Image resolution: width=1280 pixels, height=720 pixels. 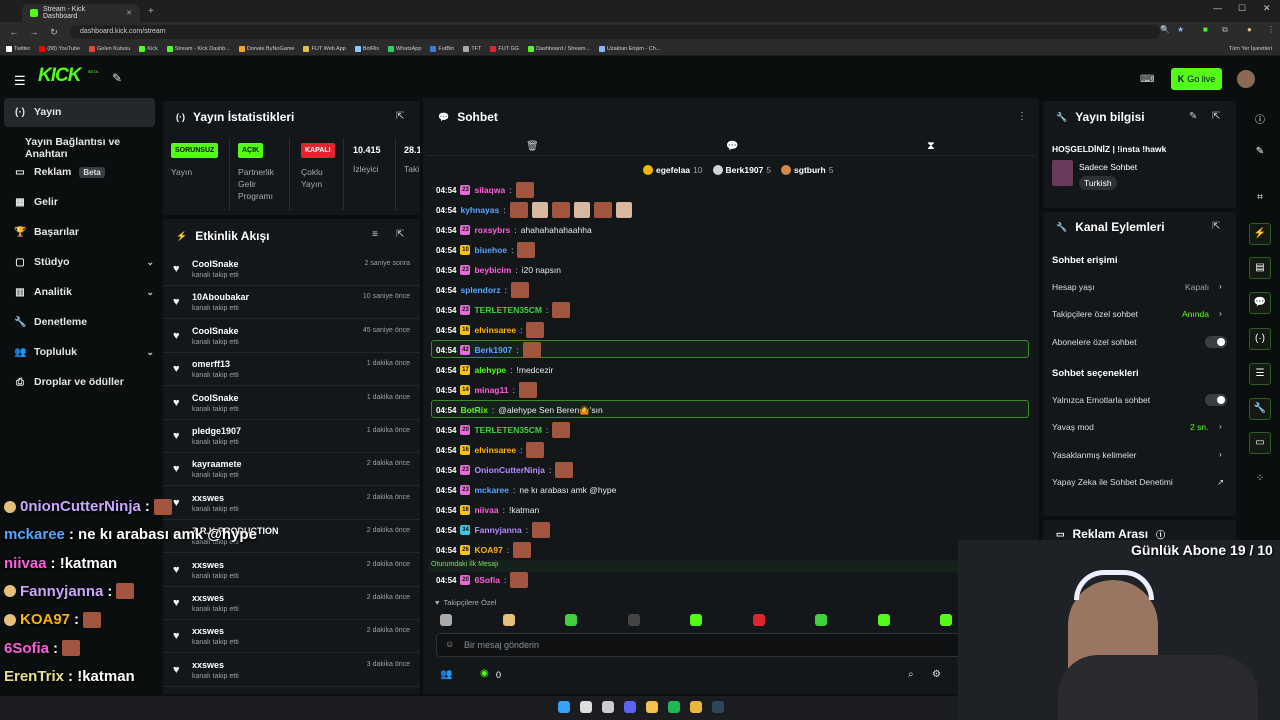 I want to click on message-user: beybicim, so click(x=492, y=270).